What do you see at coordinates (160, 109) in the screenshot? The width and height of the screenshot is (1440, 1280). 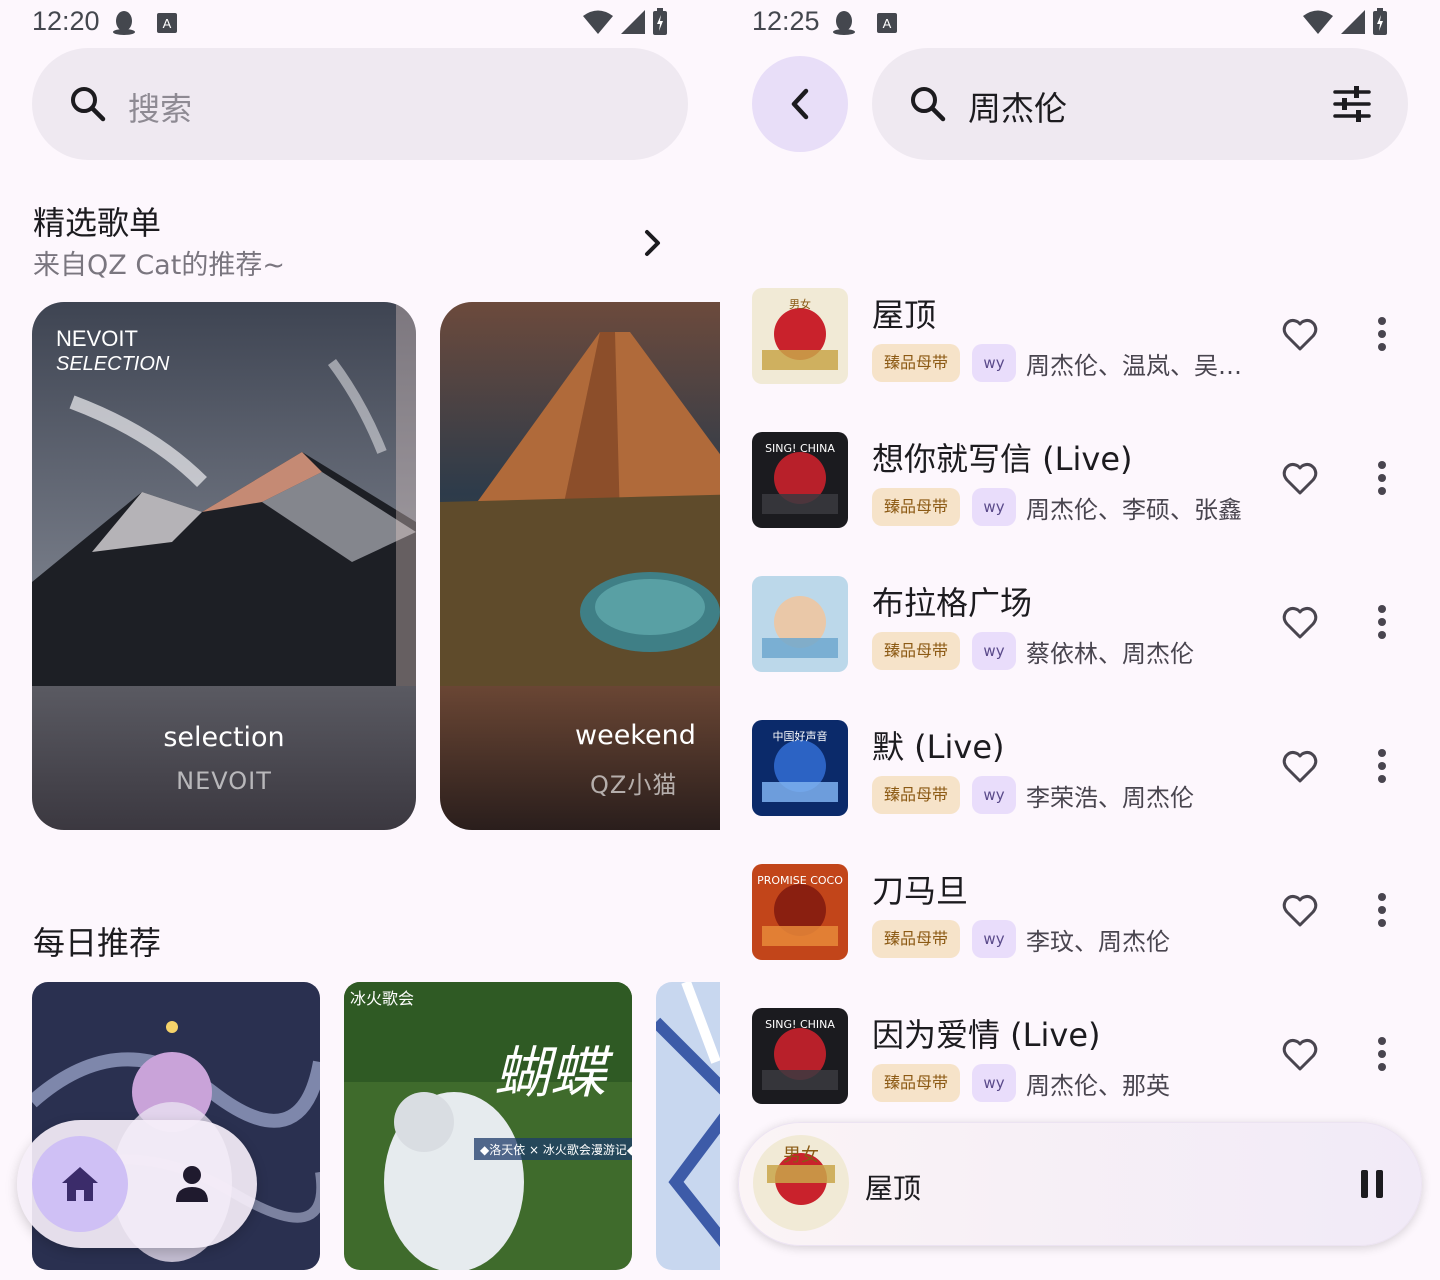 I see `search-placeholder: 搜索` at bounding box center [160, 109].